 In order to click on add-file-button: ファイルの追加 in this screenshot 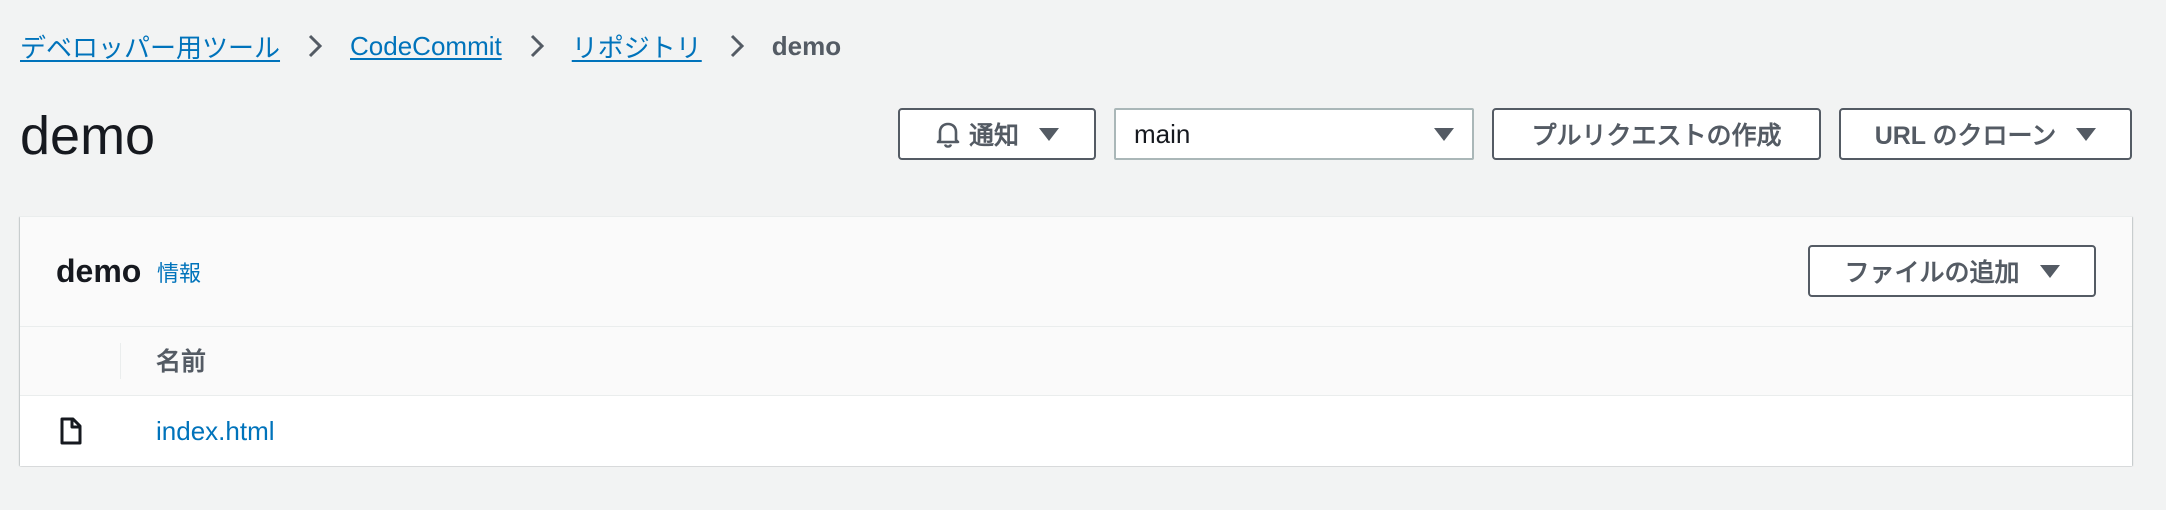, I will do `click(1952, 271)`.